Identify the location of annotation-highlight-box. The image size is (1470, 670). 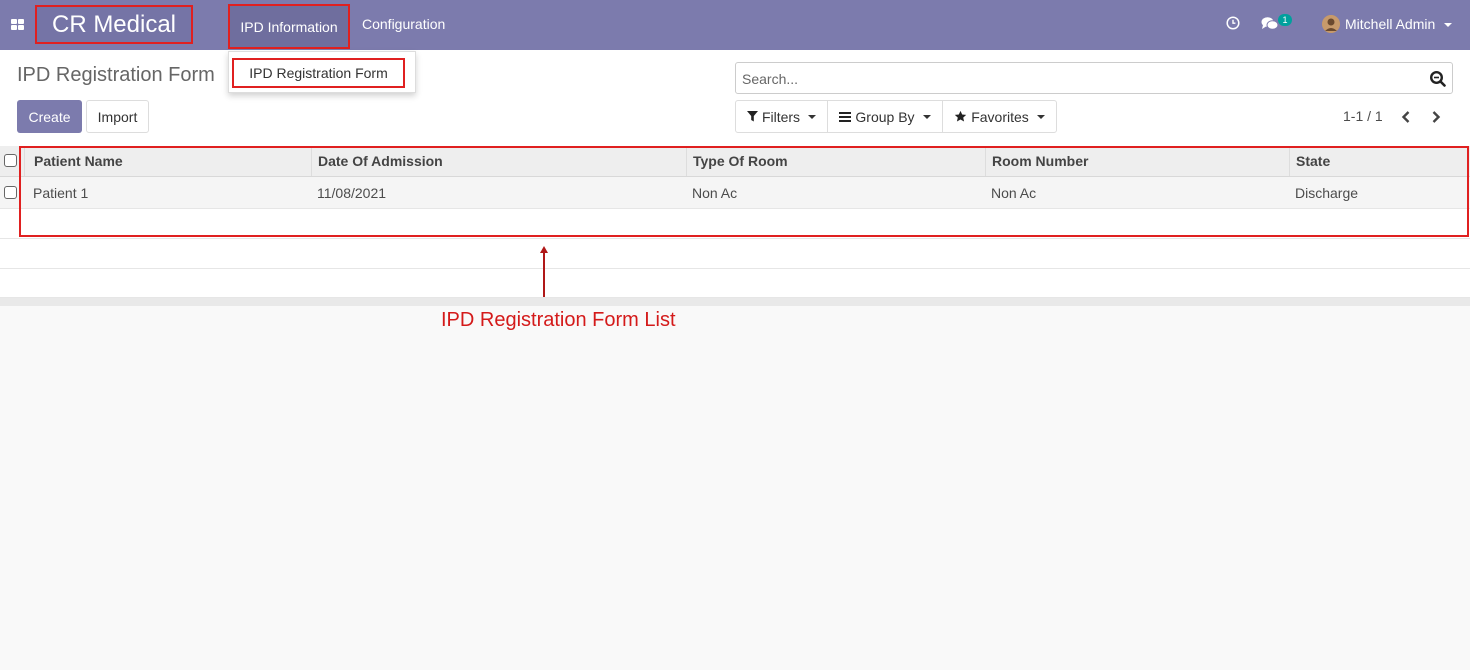
(744, 191).